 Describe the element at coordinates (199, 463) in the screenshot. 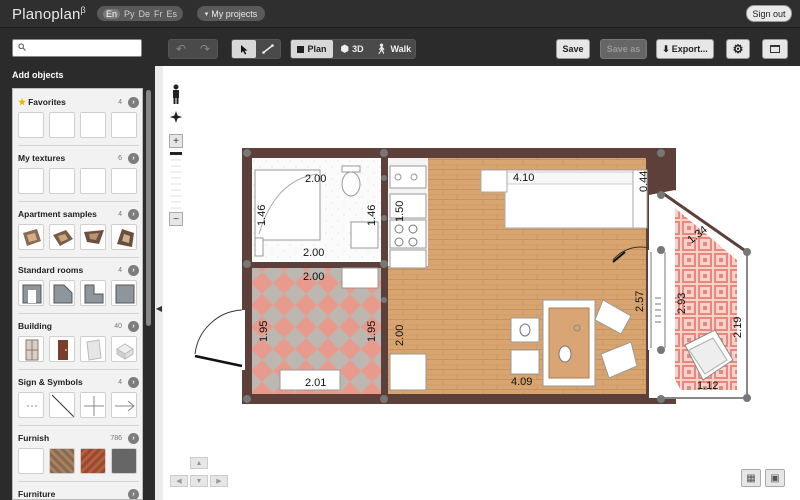

I see `pan-up-button: ▲` at that location.